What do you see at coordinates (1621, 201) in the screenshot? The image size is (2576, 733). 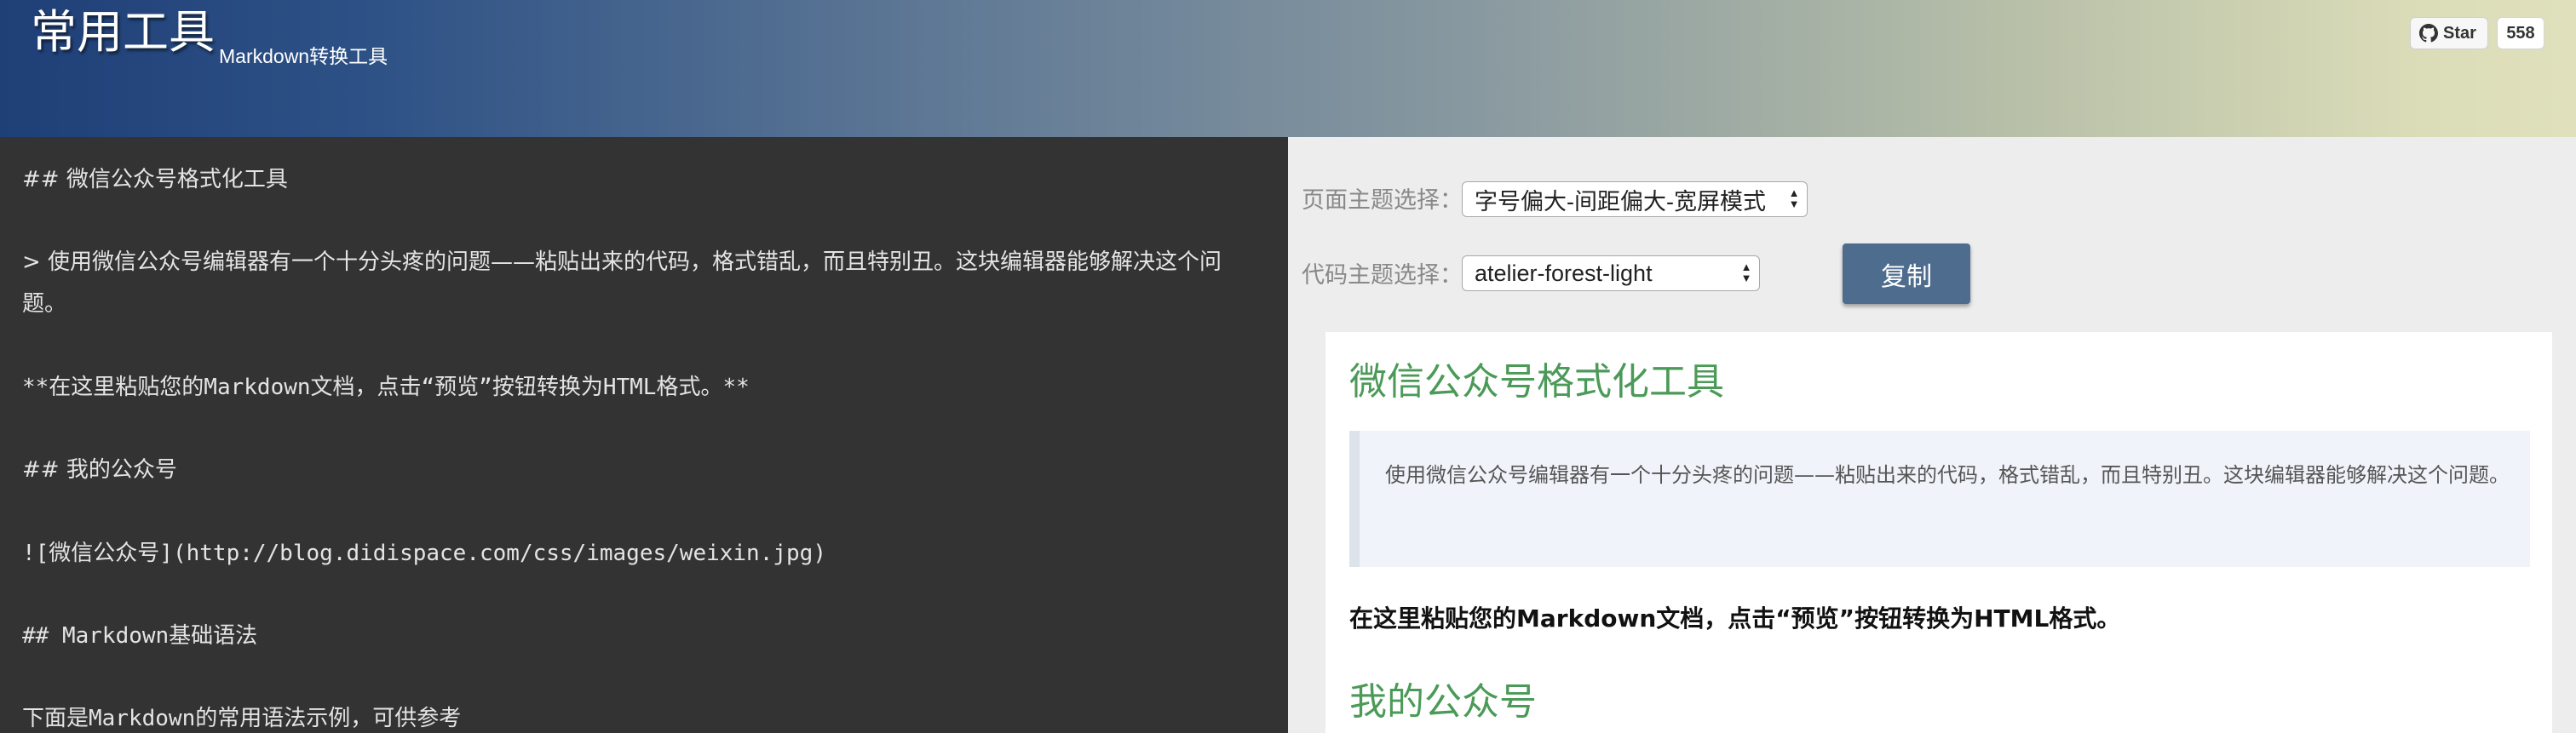 I see `page-theme-value: 字号偏大-间距偏大-宽屏模式` at bounding box center [1621, 201].